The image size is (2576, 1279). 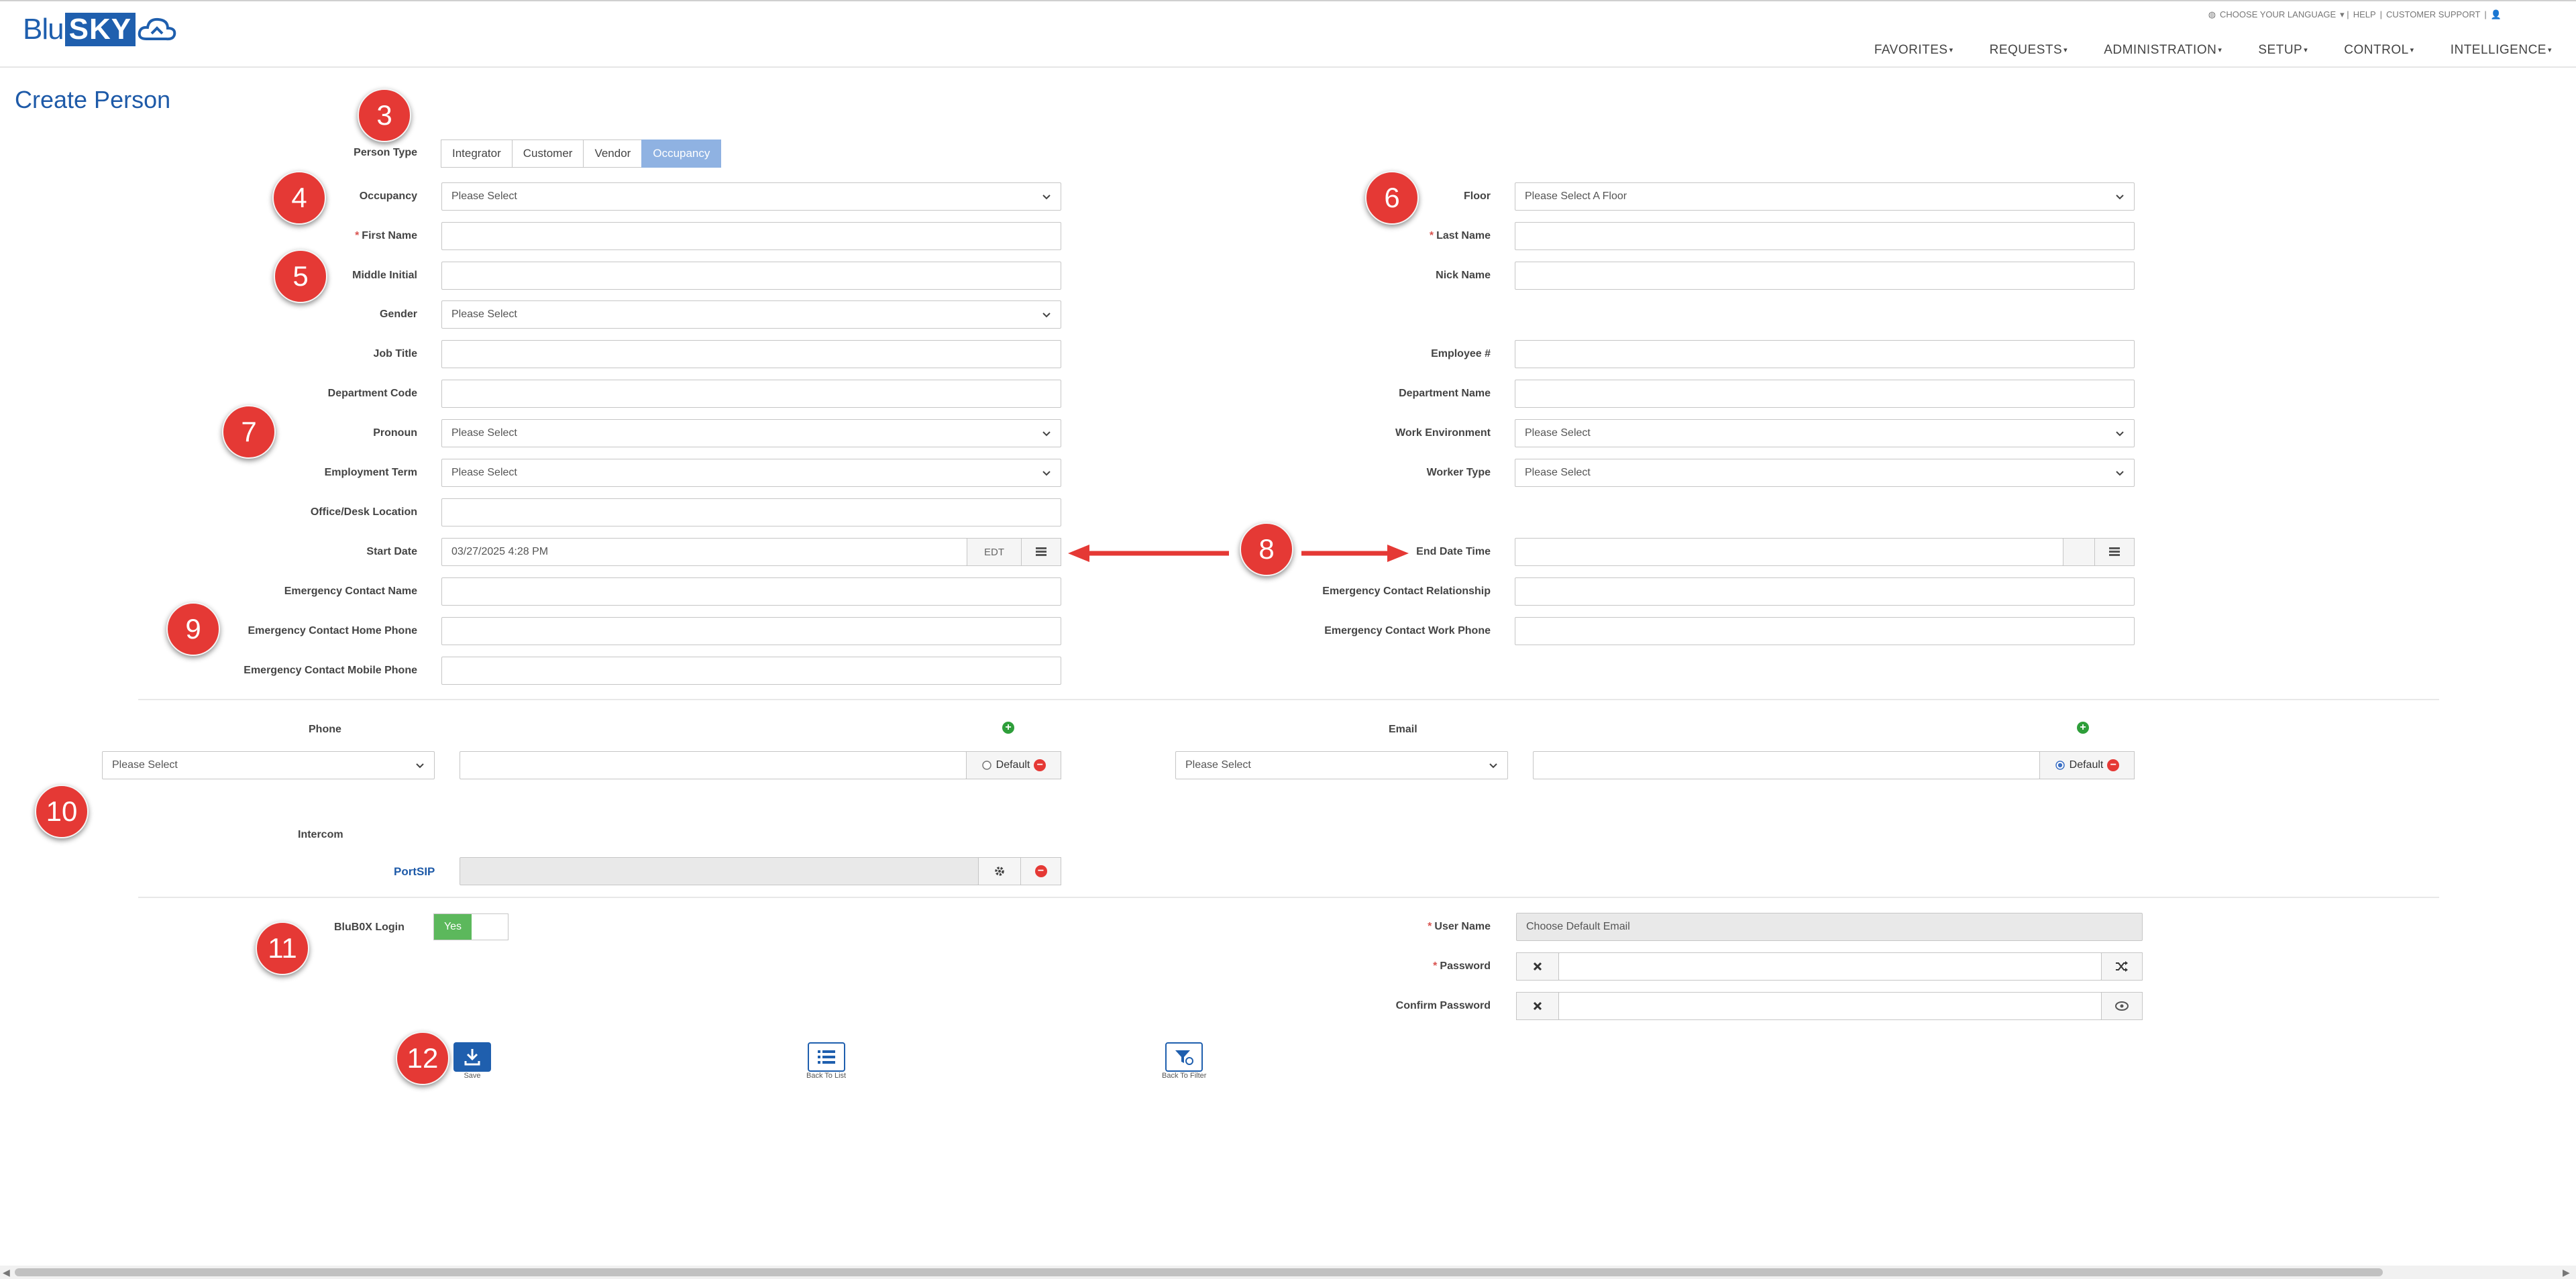 What do you see at coordinates (751, 433) in the screenshot?
I see `pronoun-select: Please Select` at bounding box center [751, 433].